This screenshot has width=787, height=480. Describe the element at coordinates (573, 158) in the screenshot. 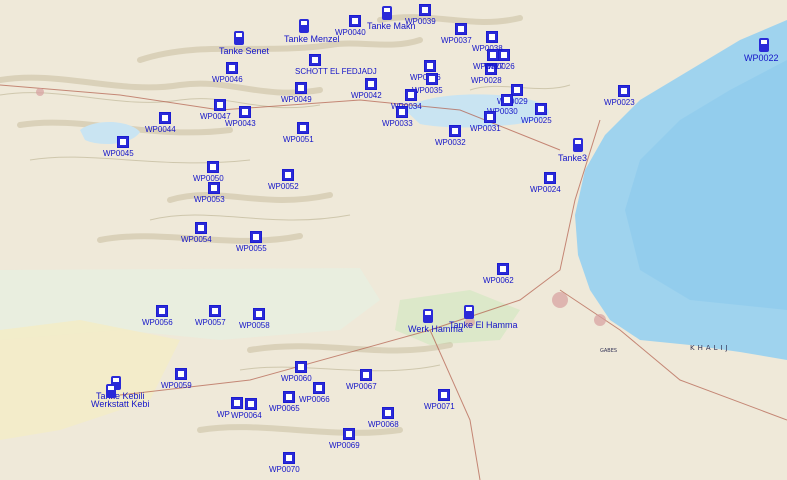

I see `waypoint-label: Tanke3` at that location.